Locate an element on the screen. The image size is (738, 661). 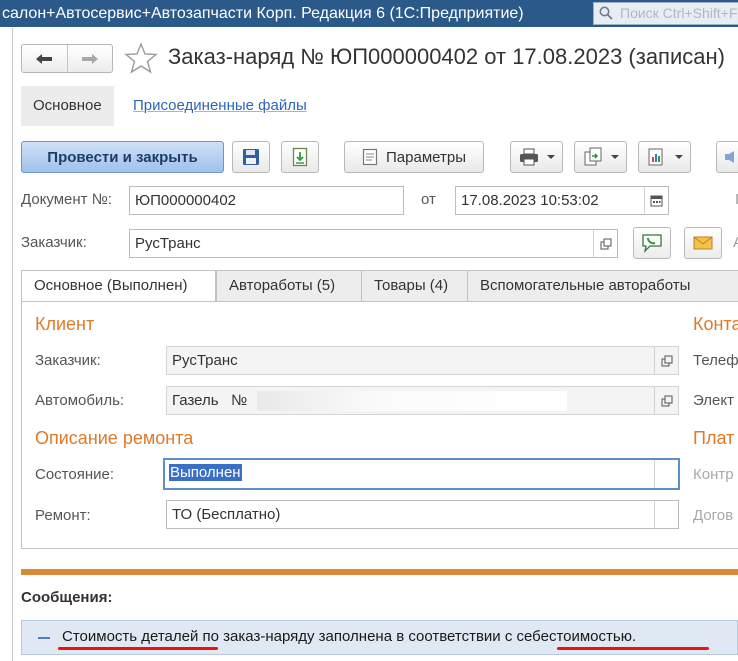
car-field: Газель № is located at coordinates (422, 400).